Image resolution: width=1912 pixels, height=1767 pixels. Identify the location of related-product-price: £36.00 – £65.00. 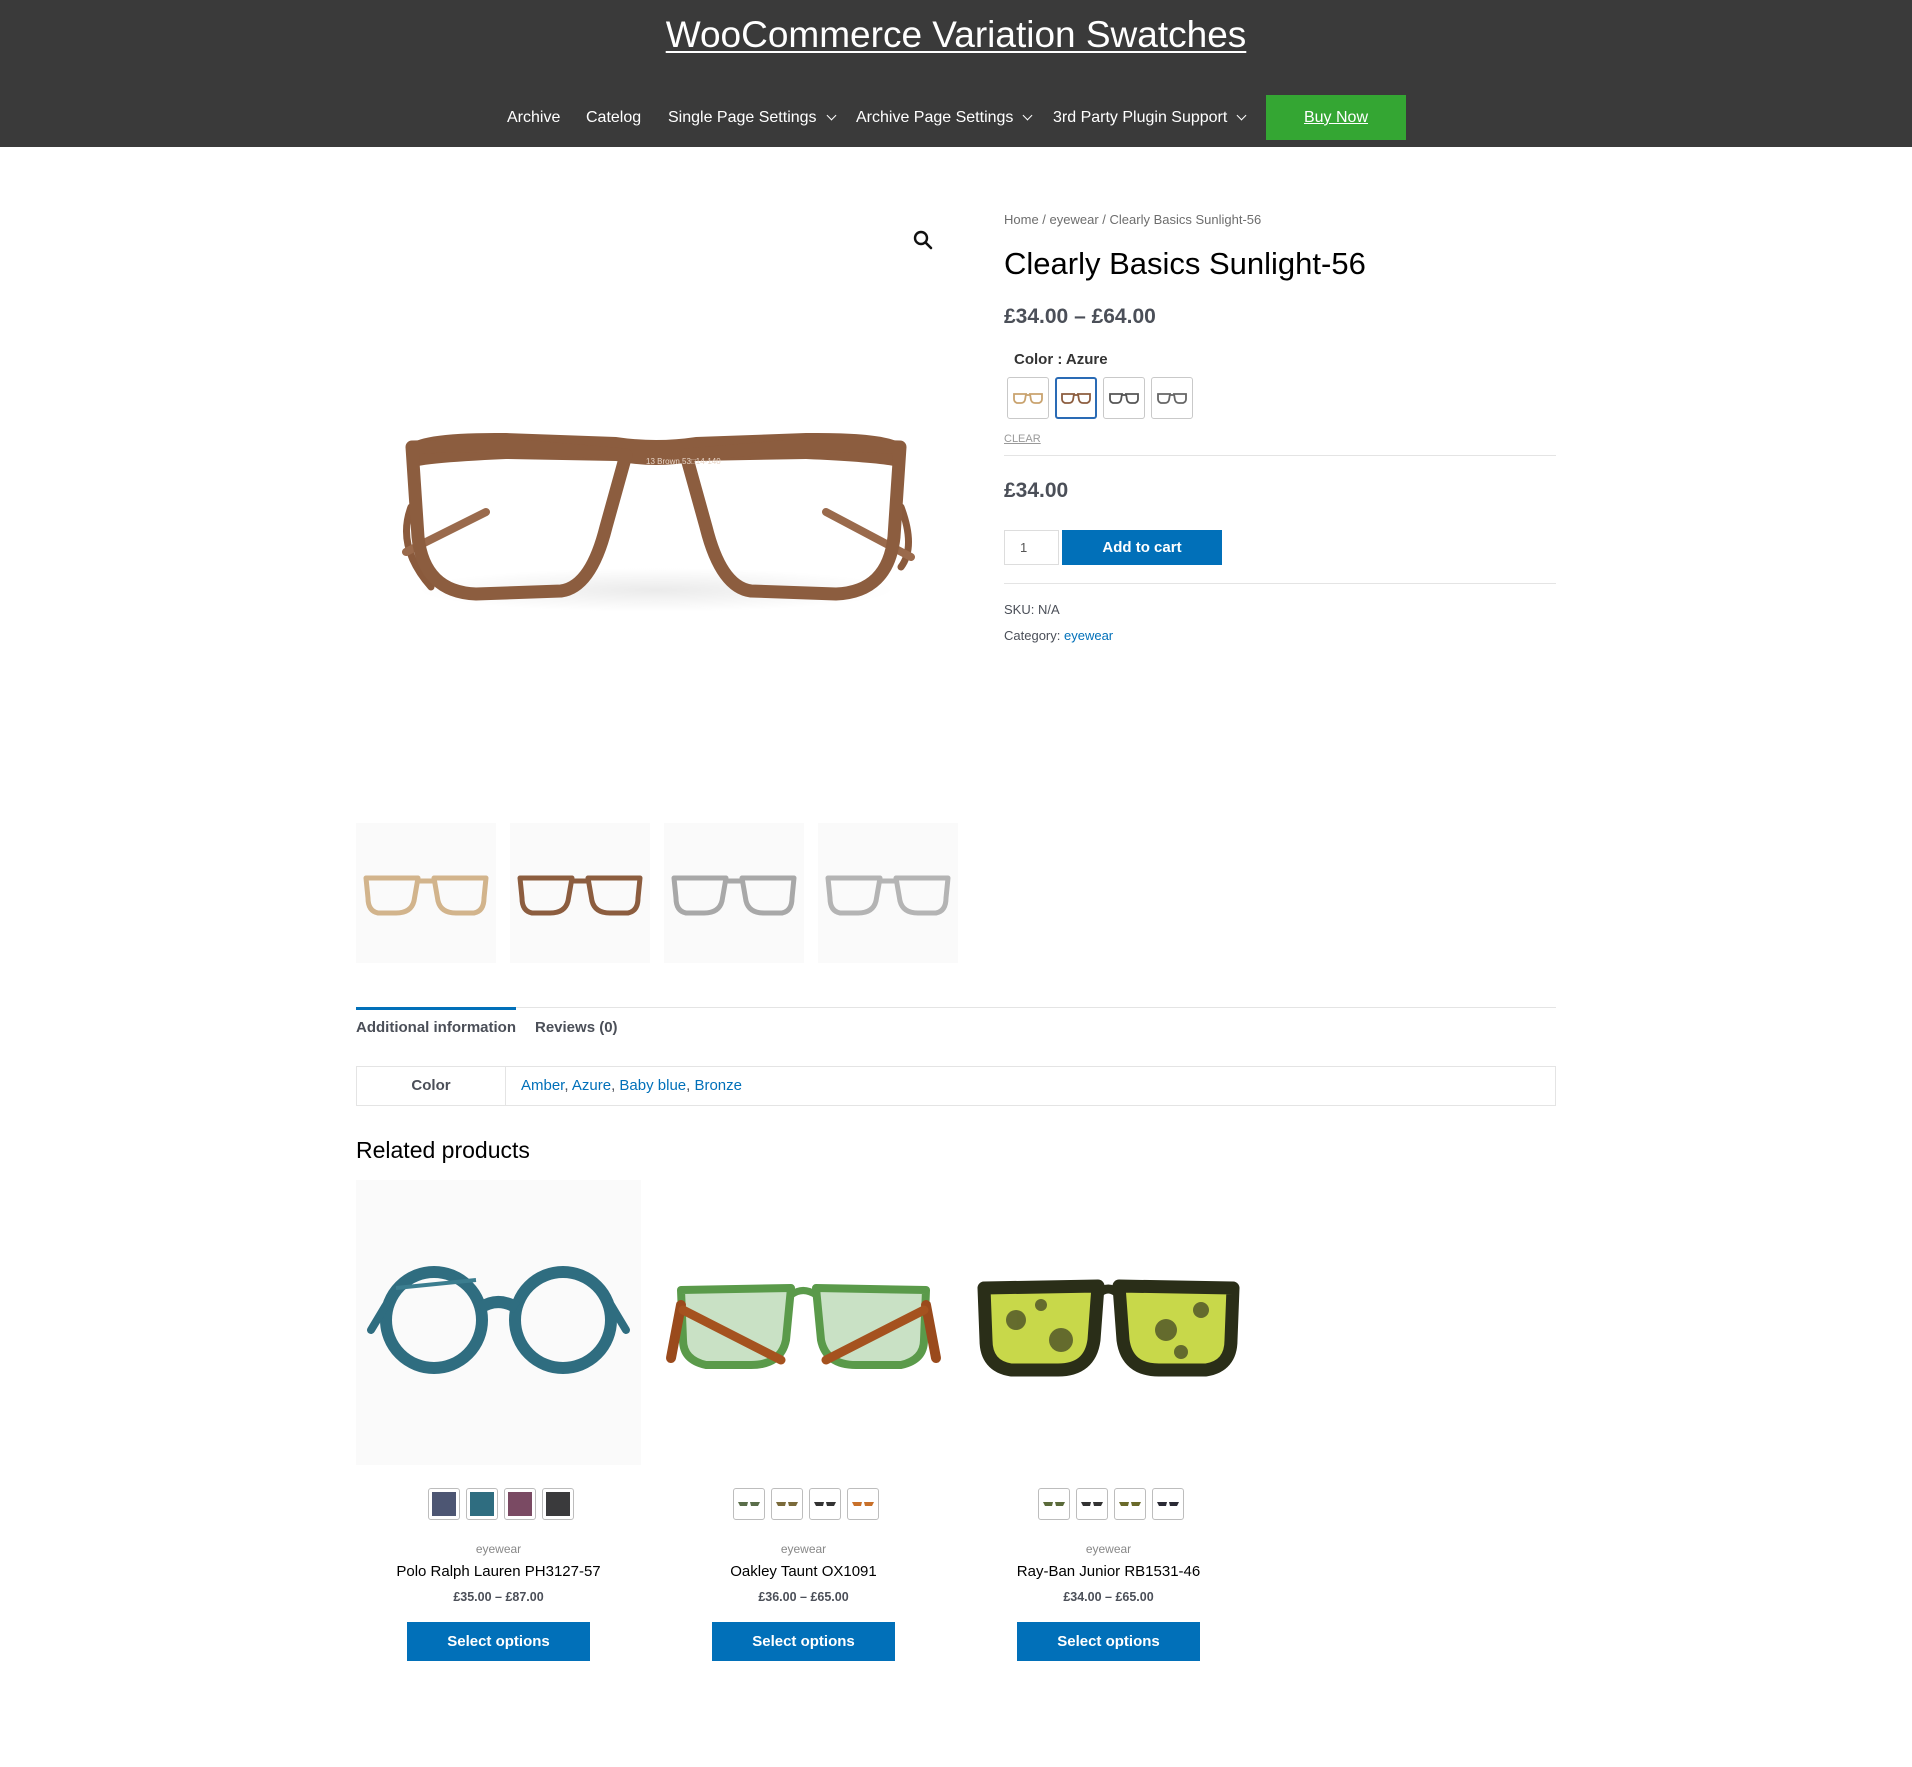
(803, 1597).